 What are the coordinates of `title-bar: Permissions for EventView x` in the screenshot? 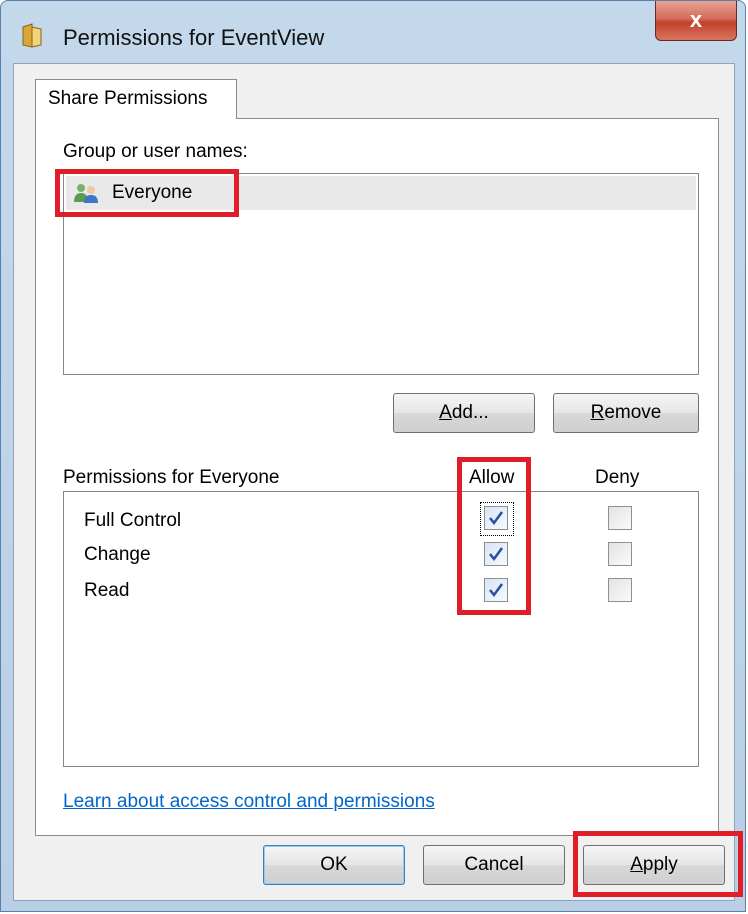 It's located at (373, 32).